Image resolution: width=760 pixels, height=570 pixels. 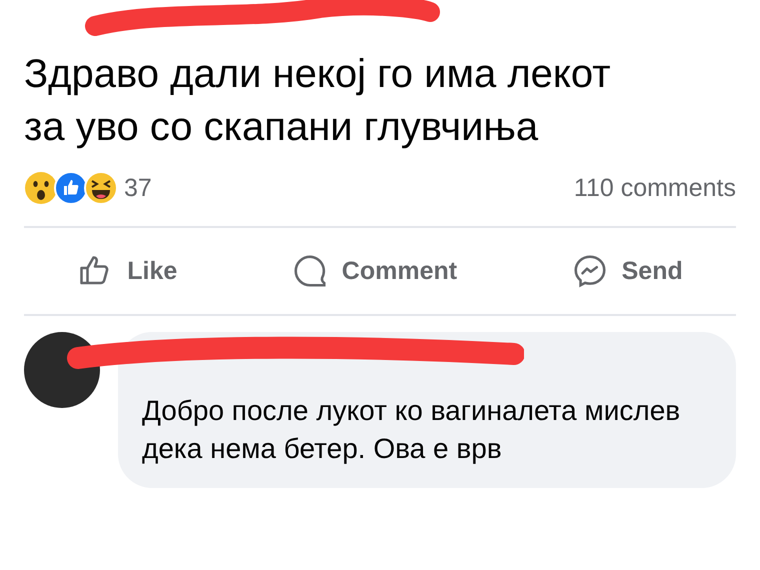 I want to click on speech-bubble-icon, so click(x=310, y=271).